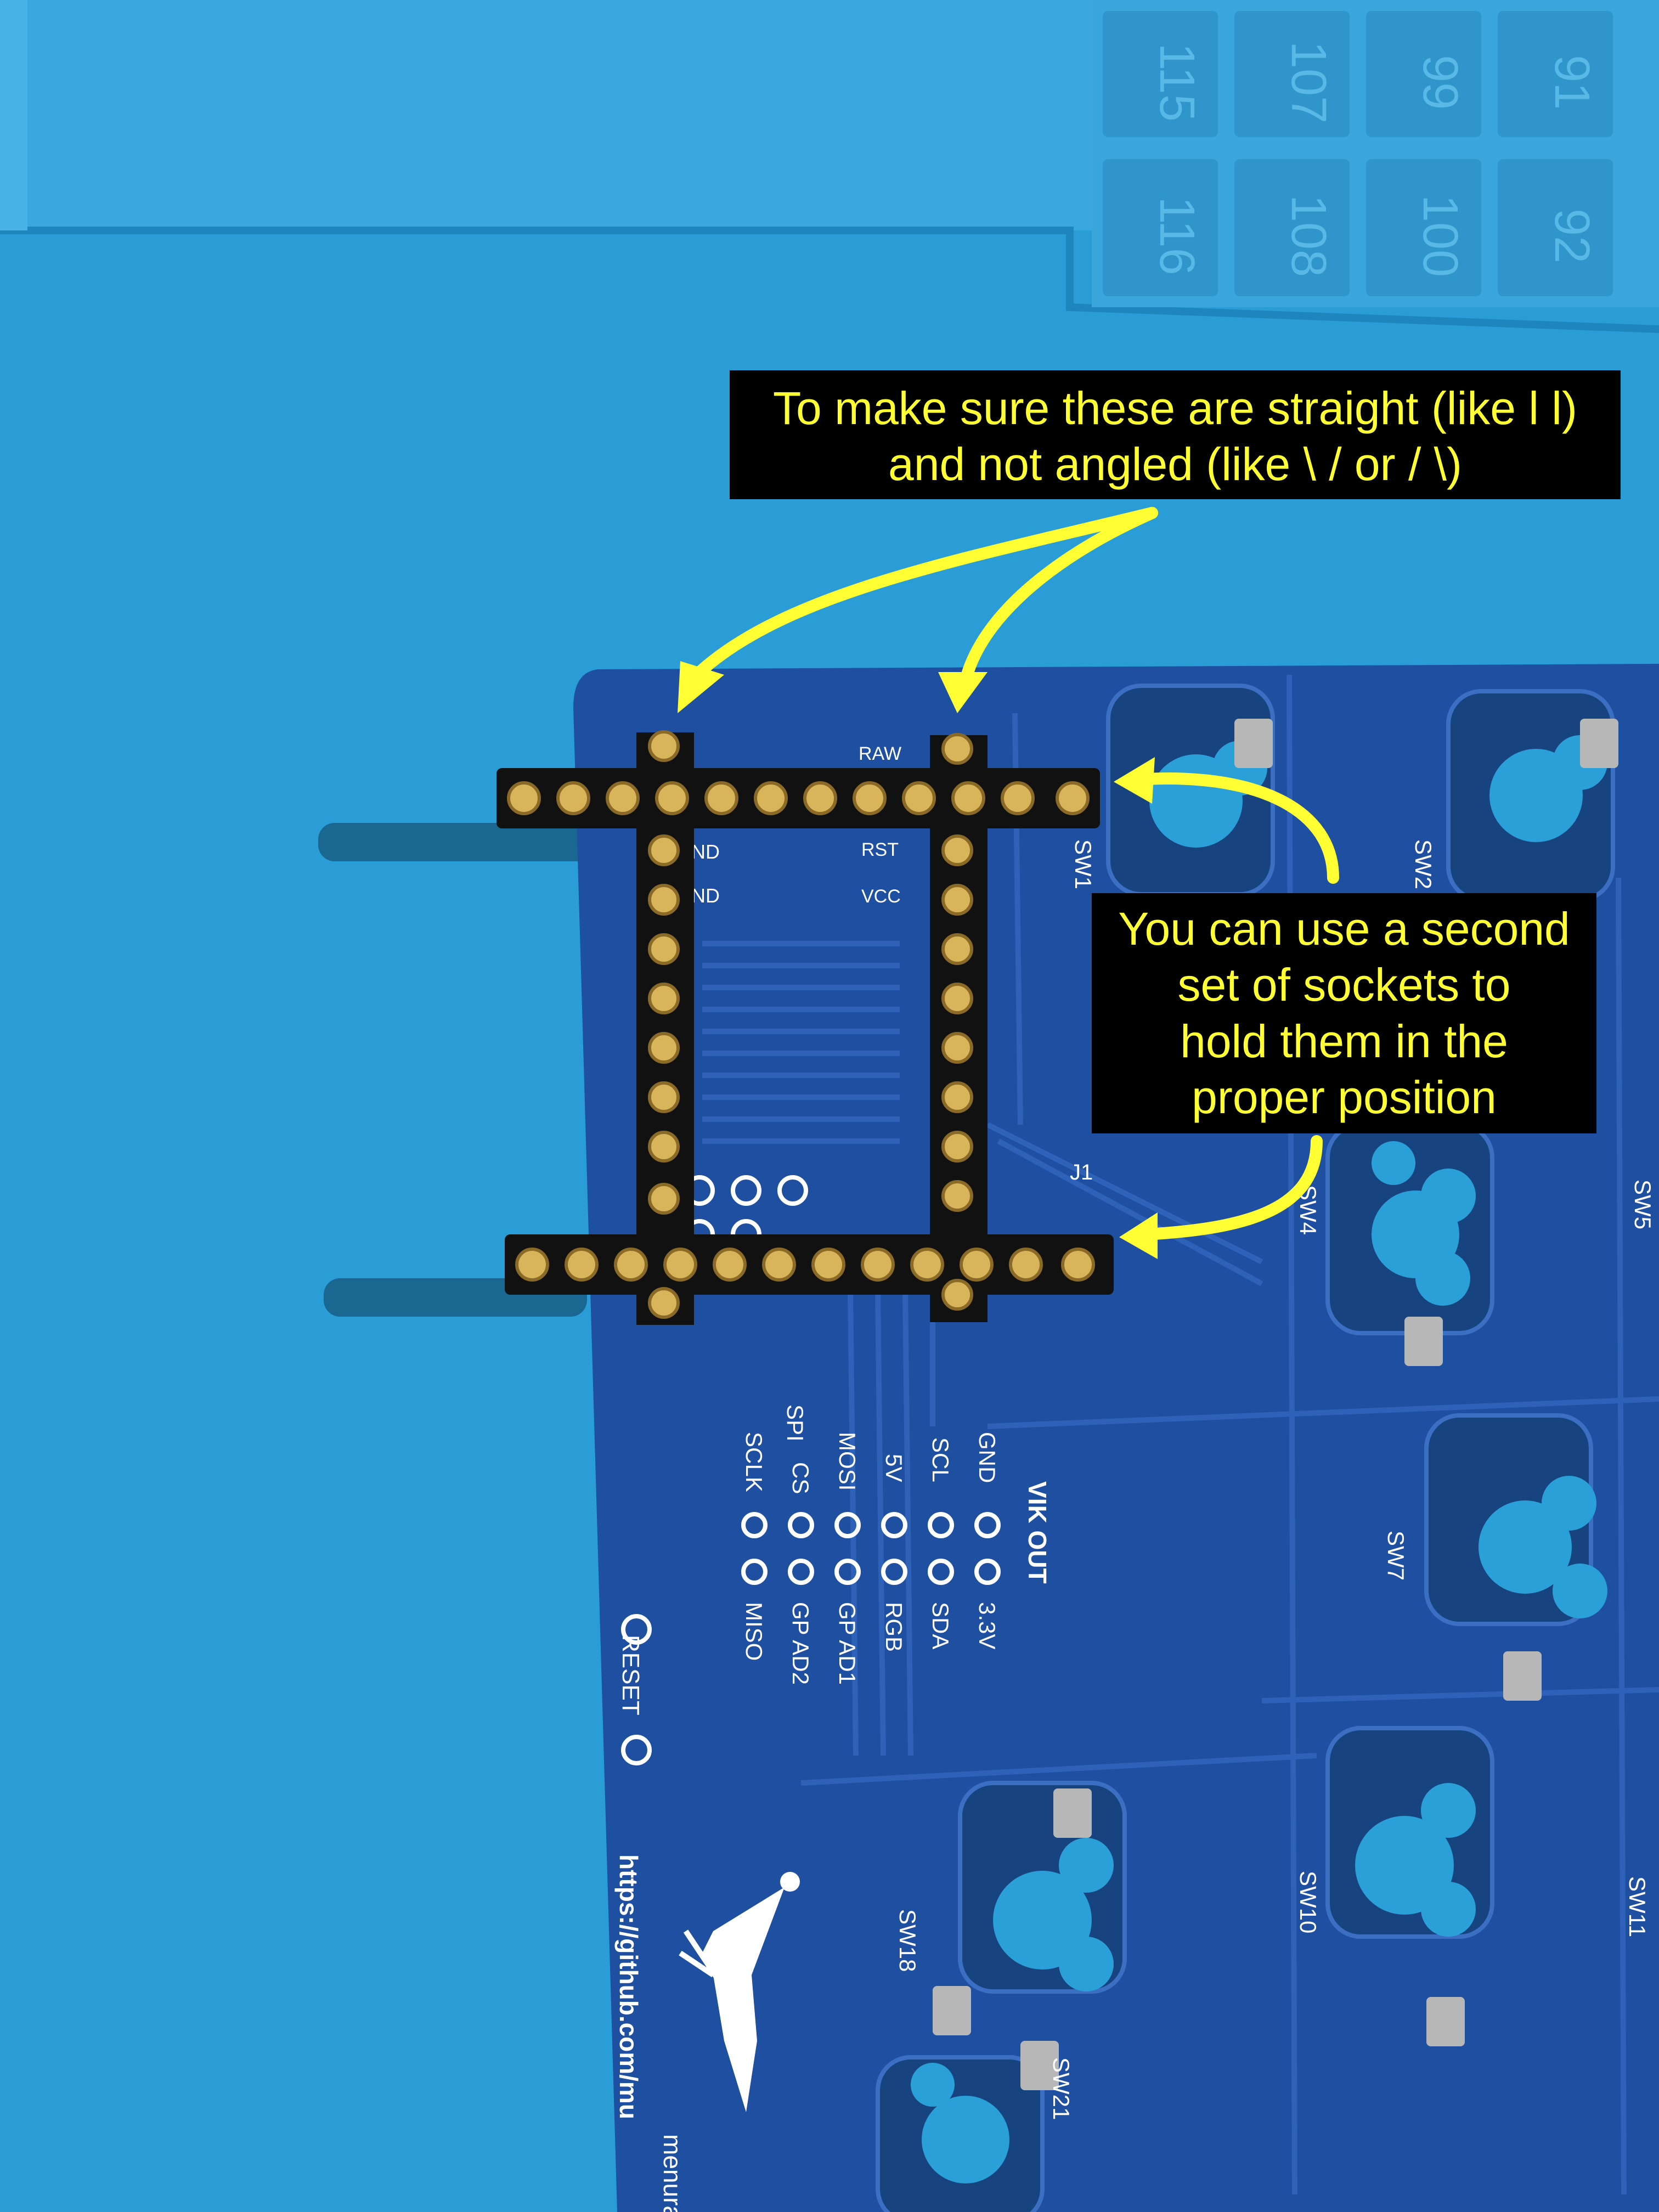 This screenshot has width=1659, height=2212. I want to click on silk-label: CS, so click(801, 1478).